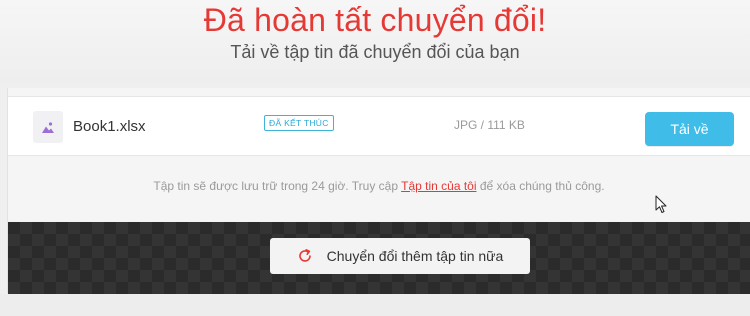 Image resolution: width=750 pixels, height=316 pixels. I want to click on file-name: Book1.xlsx, so click(109, 126).